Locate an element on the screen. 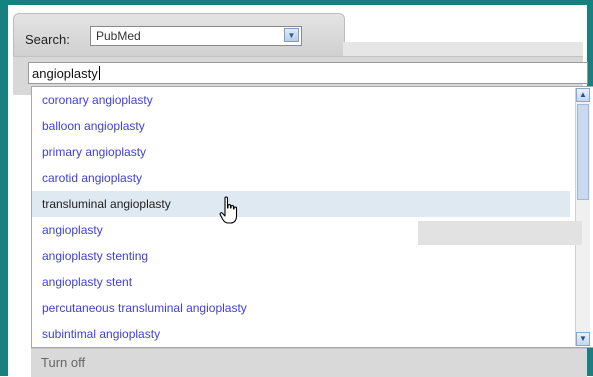  suggestion-item: angioplasty stenting is located at coordinates (301, 256).